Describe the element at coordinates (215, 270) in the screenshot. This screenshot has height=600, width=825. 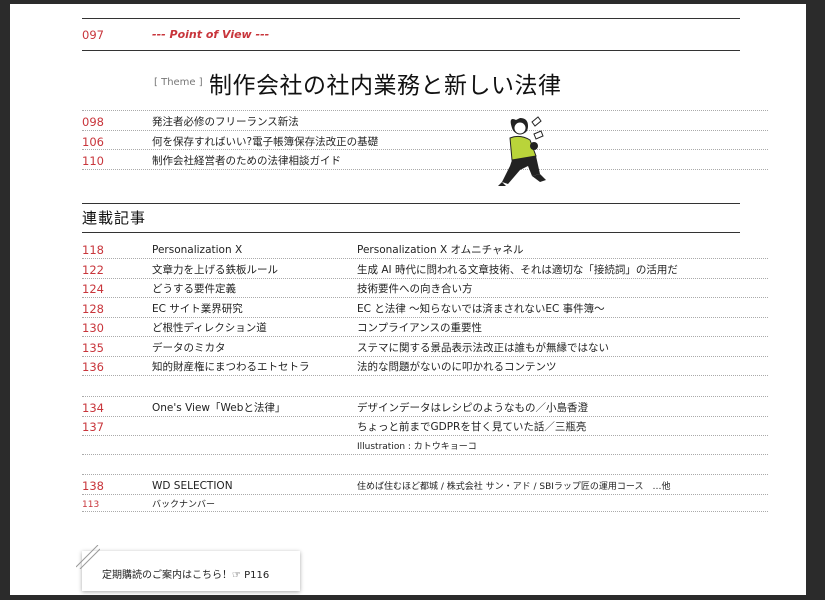
I see `serial-item-series: 文章力を上げる鉄板ルール` at that location.